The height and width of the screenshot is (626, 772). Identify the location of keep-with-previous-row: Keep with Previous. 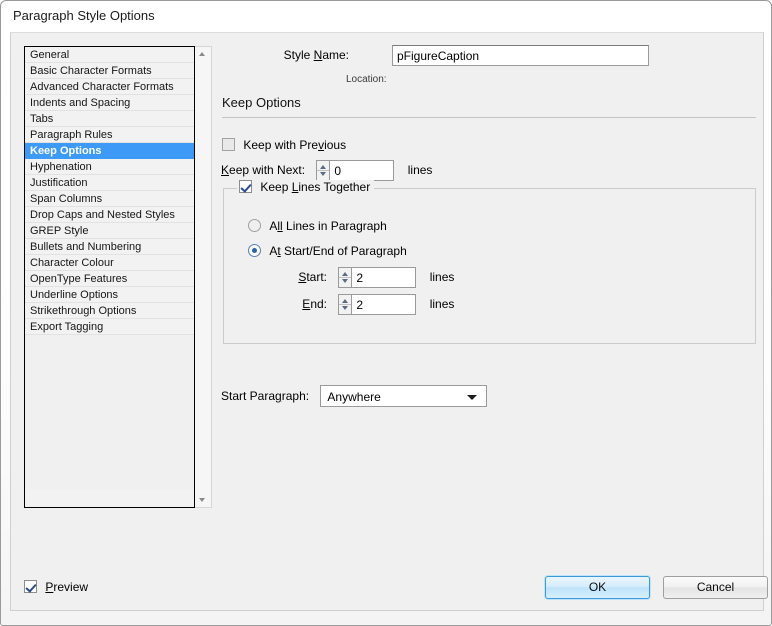
(284, 145).